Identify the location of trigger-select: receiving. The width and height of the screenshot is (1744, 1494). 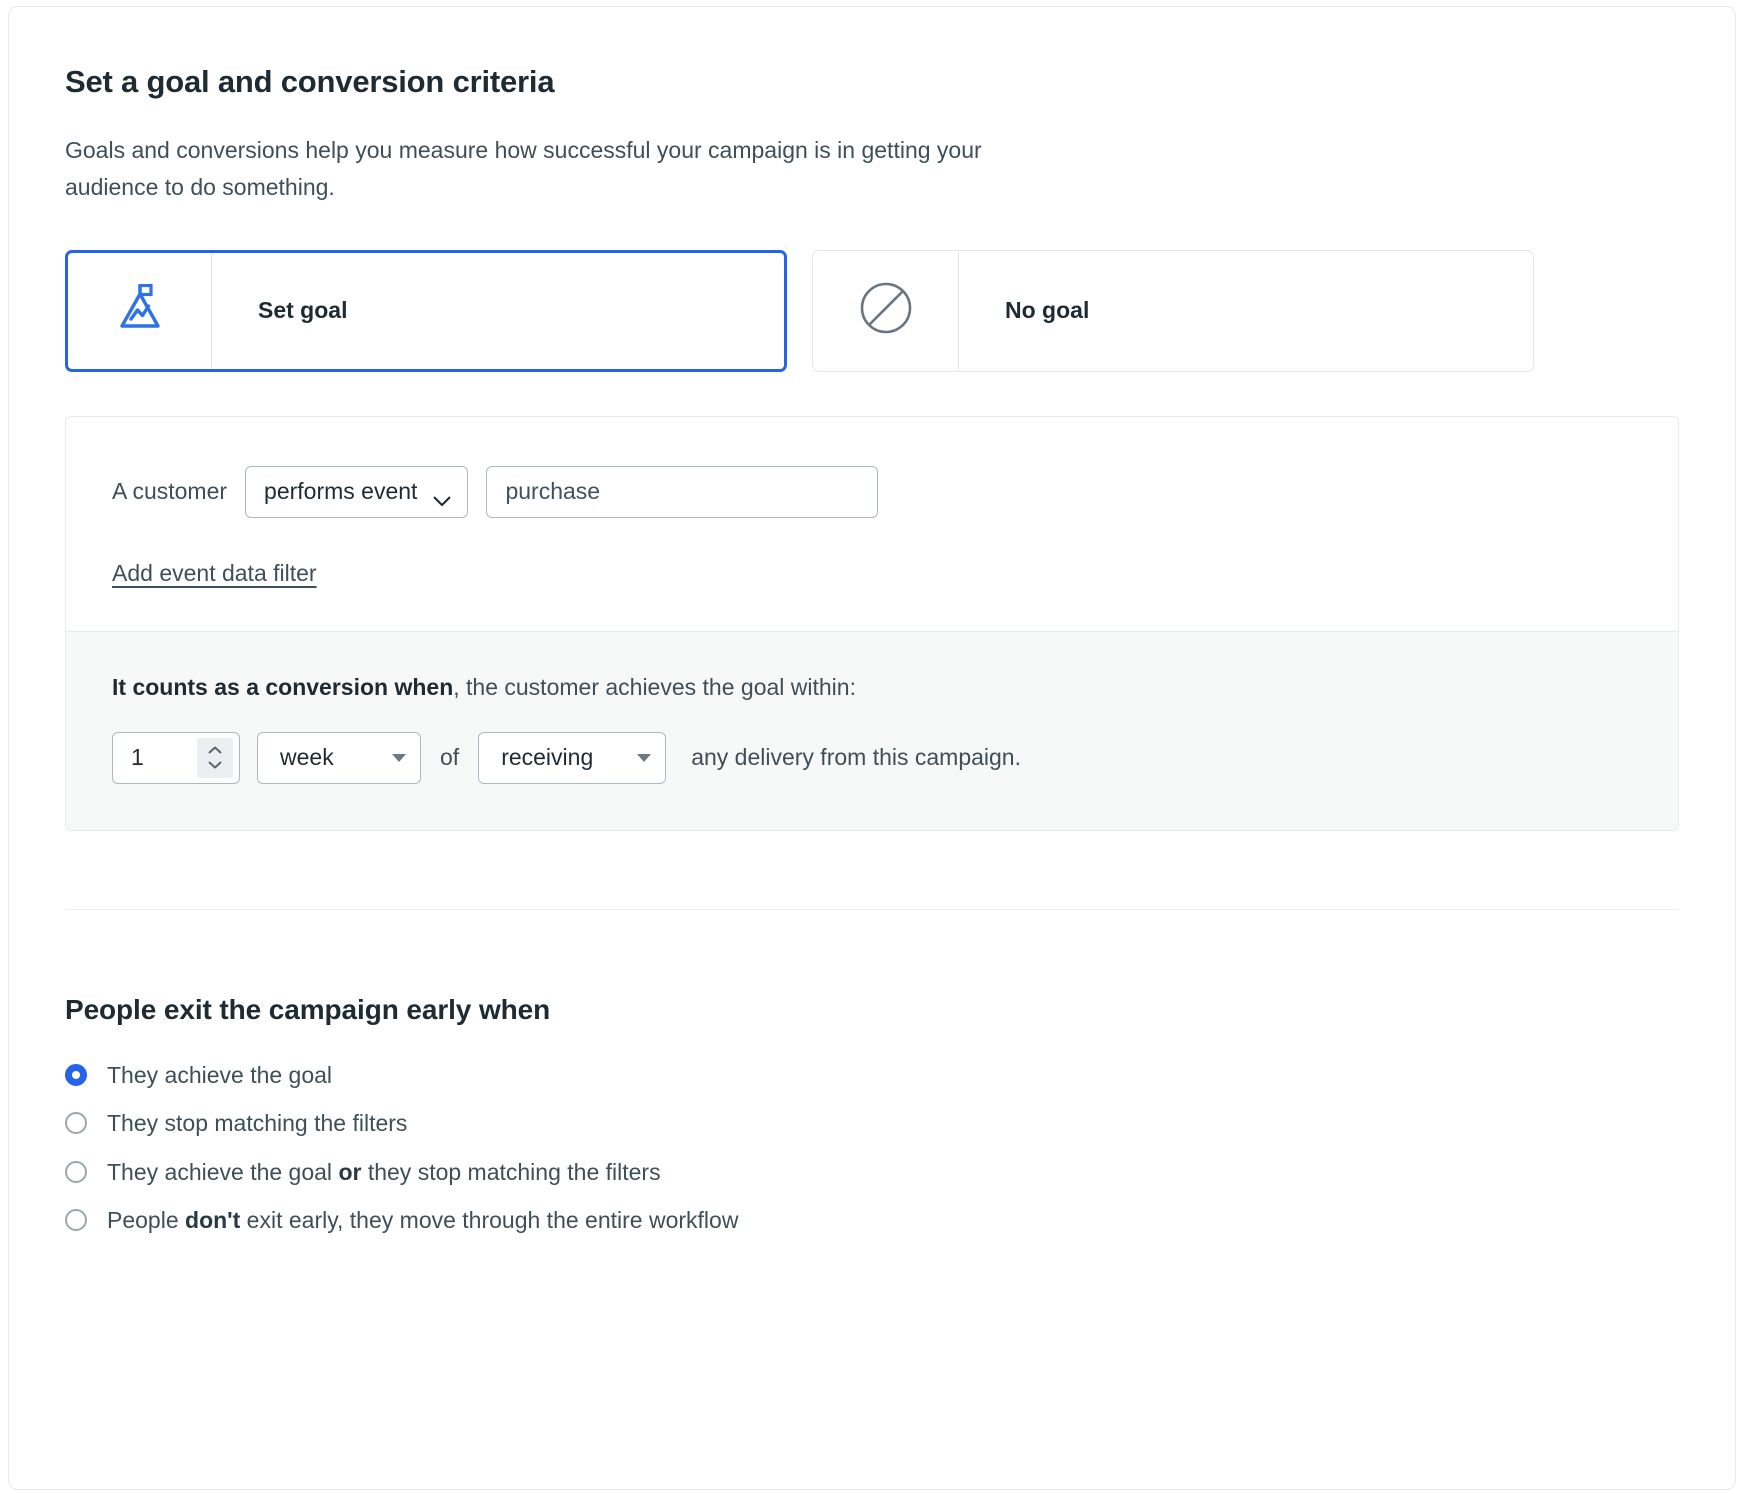
(572, 757).